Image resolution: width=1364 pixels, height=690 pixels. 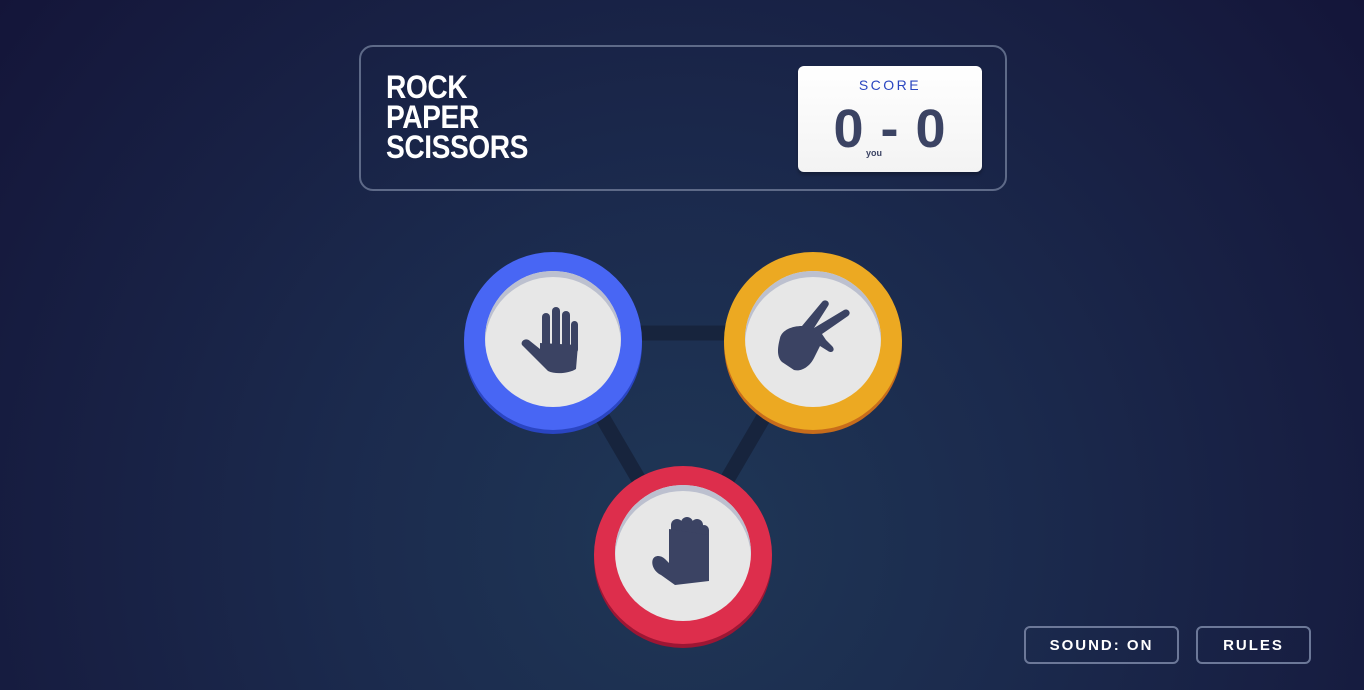 What do you see at coordinates (549, 340) in the screenshot?
I see `paper-hand-icon` at bounding box center [549, 340].